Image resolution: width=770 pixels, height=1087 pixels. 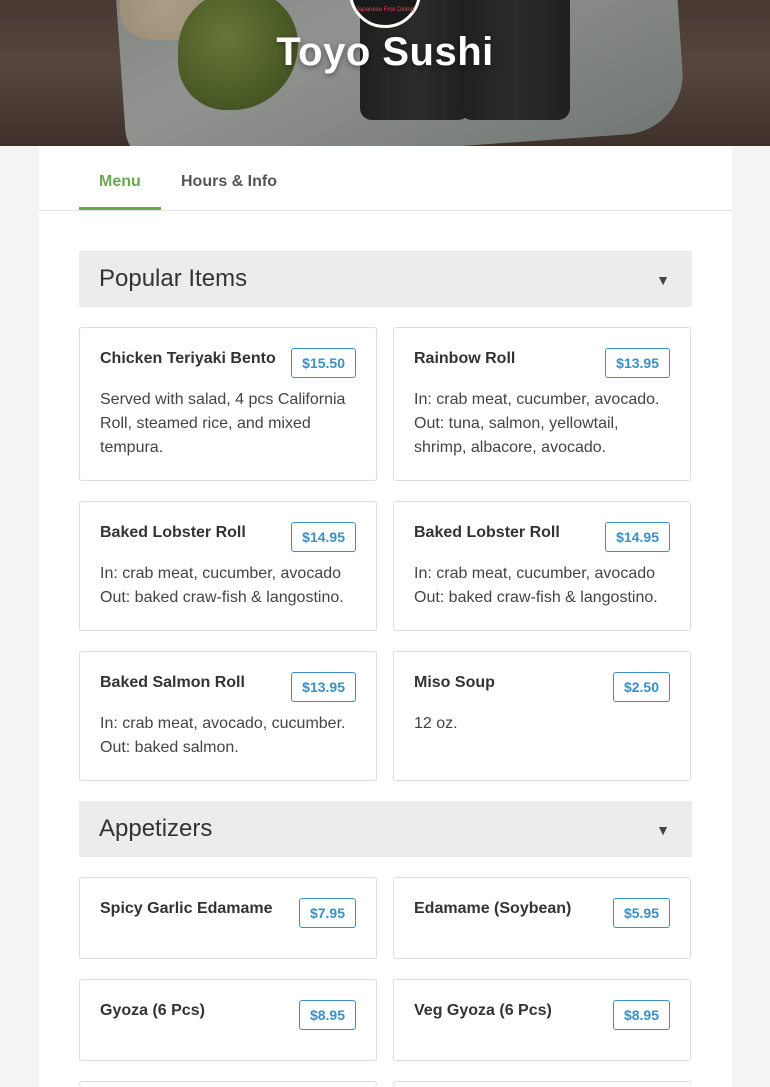 I want to click on item-name: Gyoza (6 Pcs), so click(x=152, y=1010).